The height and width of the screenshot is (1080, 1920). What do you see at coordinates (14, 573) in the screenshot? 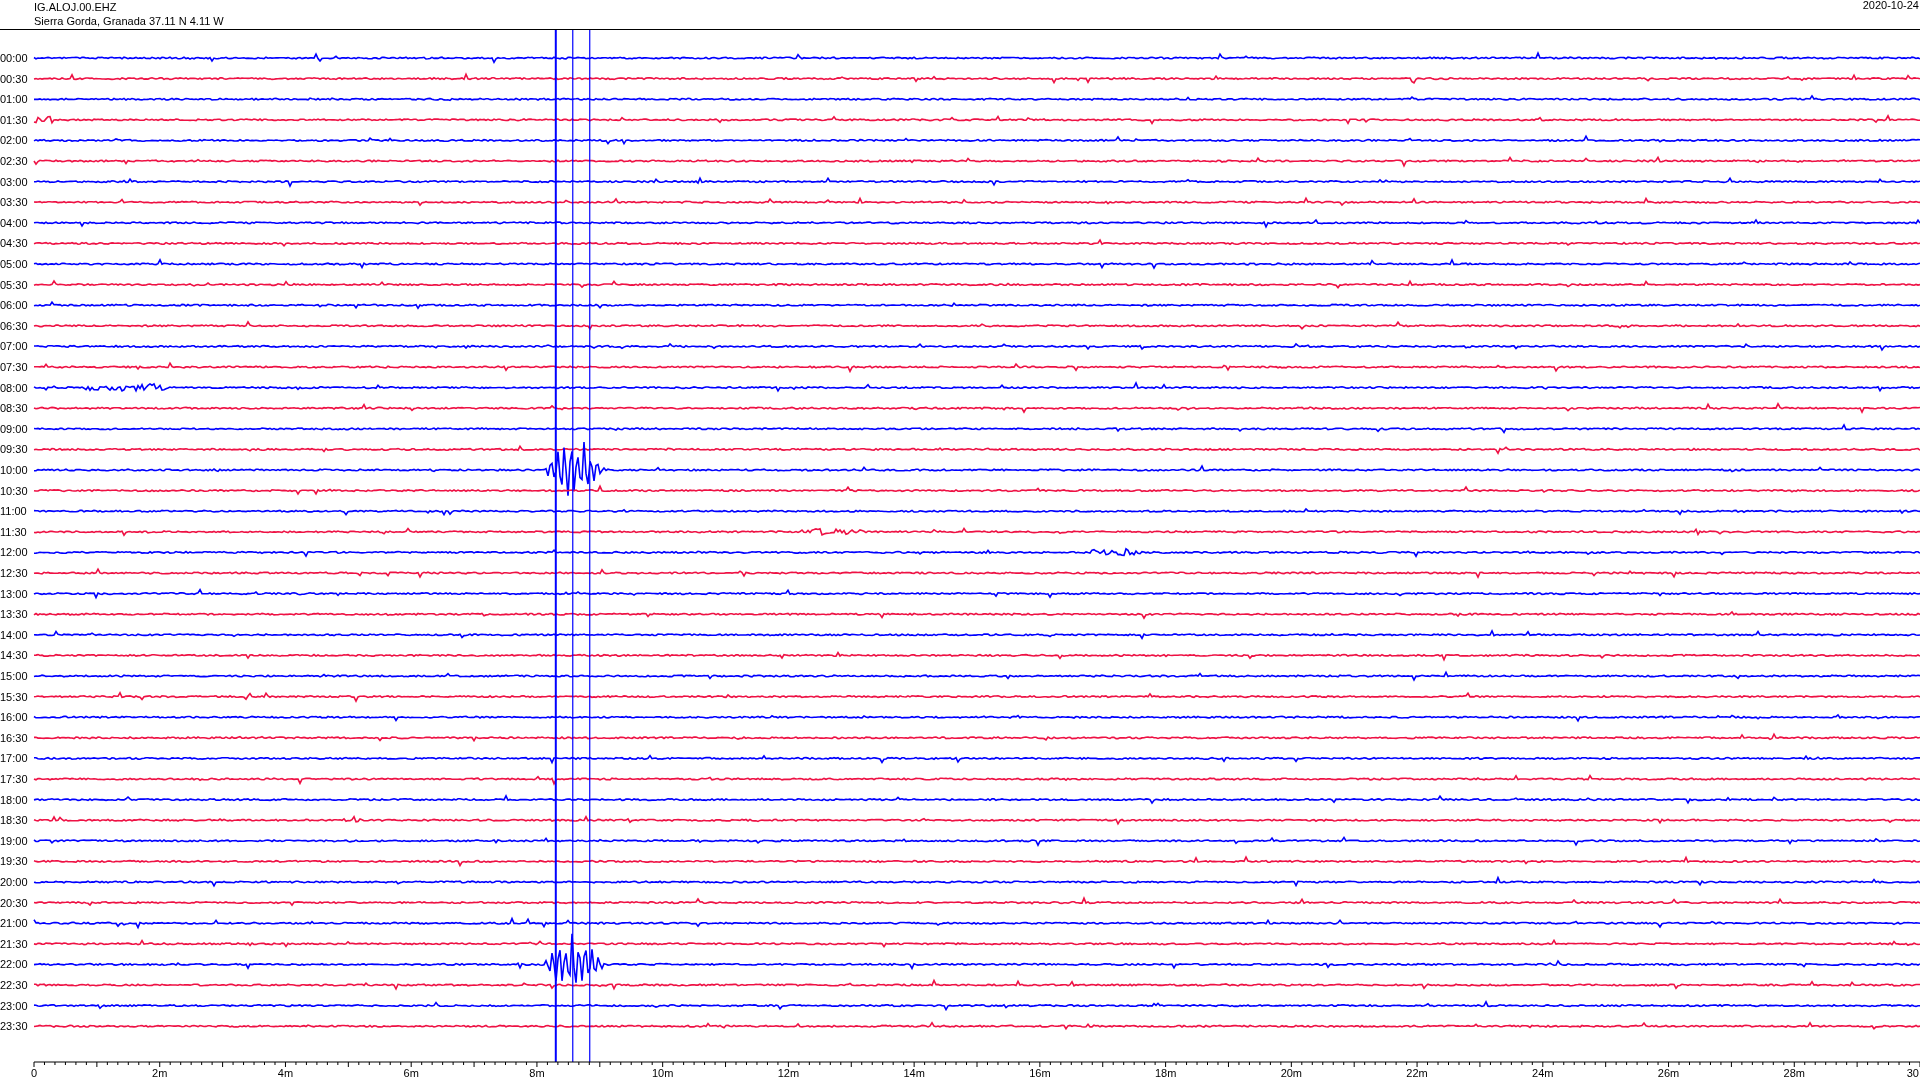
I see `time-label: 12:30` at bounding box center [14, 573].